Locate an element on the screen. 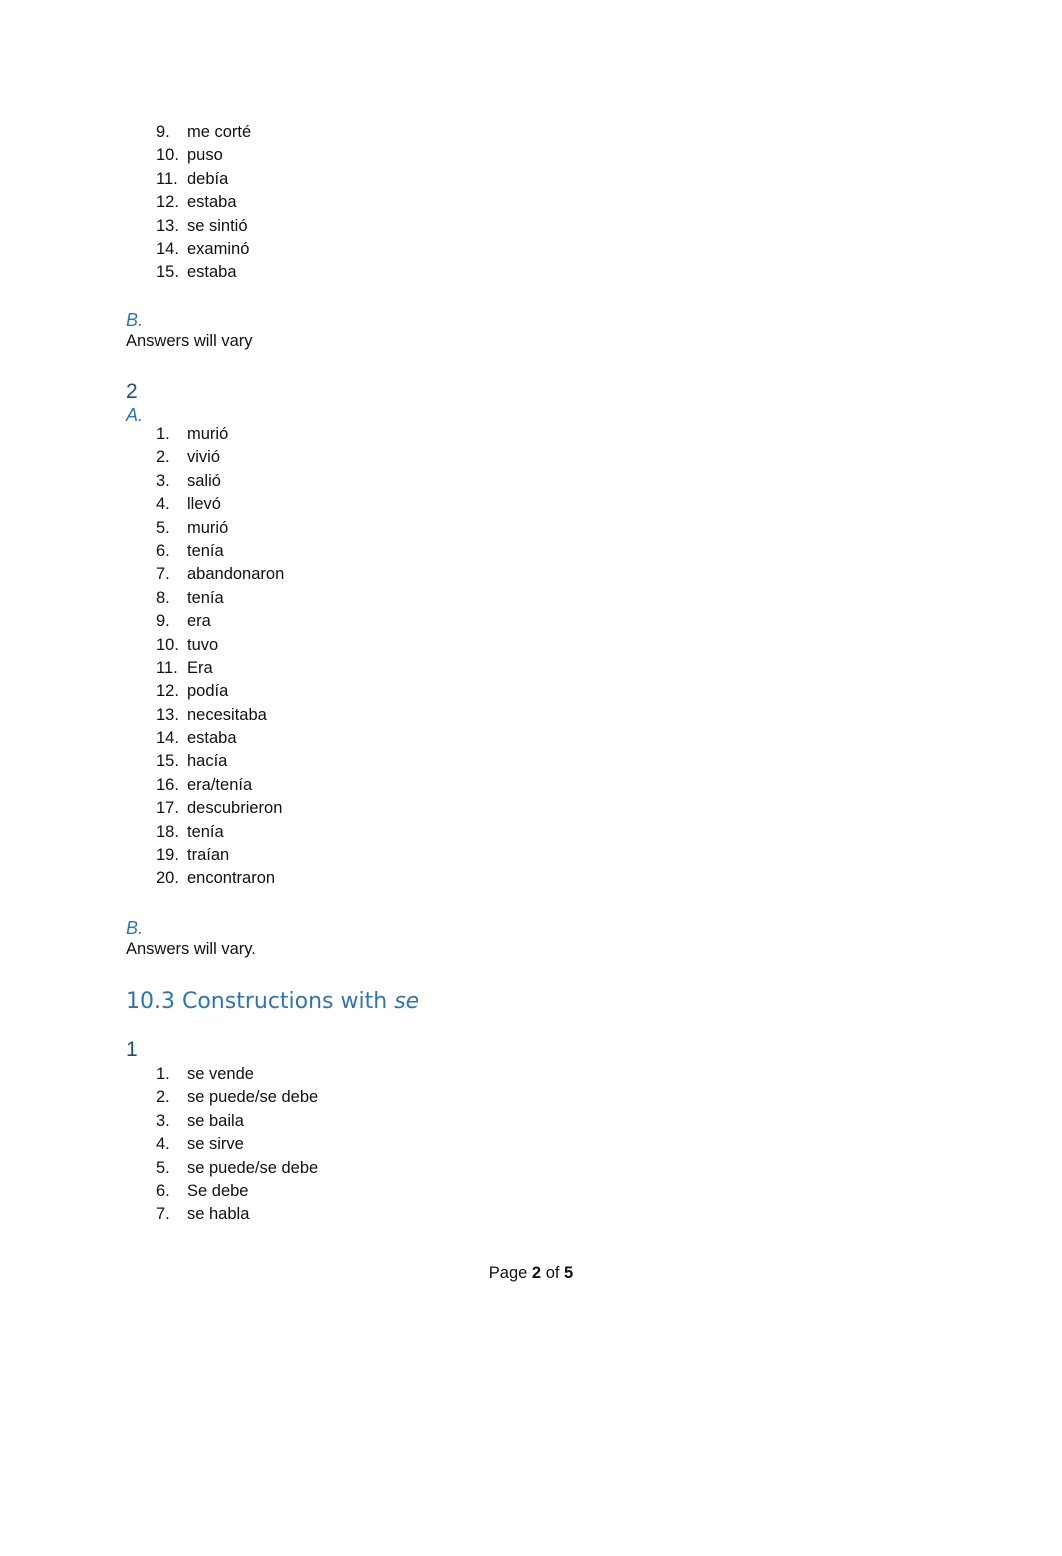  list-item: 6. tenía is located at coordinates (220, 551).